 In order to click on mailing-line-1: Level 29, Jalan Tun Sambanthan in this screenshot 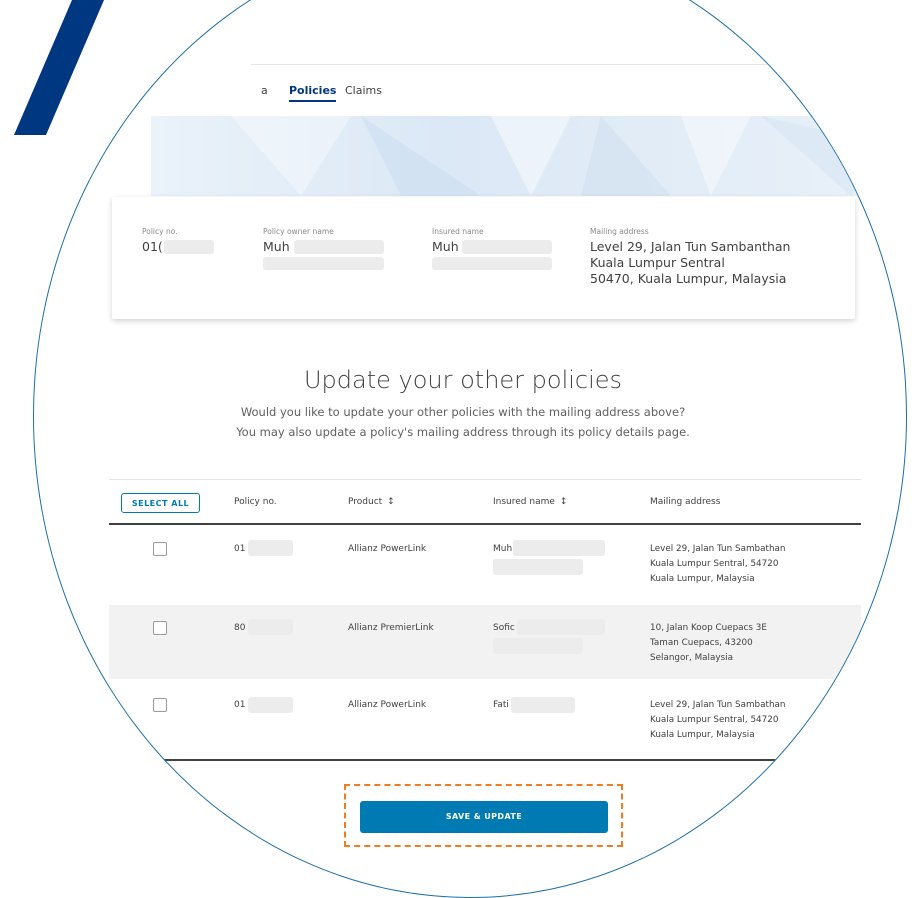, I will do `click(690, 246)`.